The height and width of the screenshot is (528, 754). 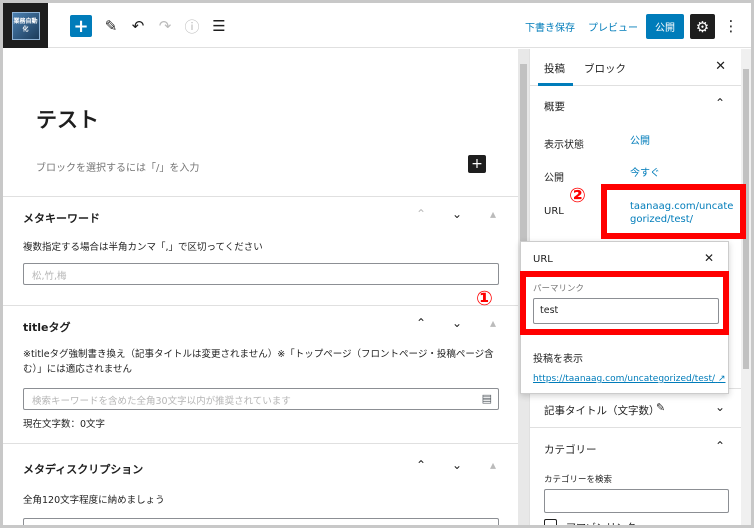 I want to click on category-item-label: アマゾンリンク, so click(x=601, y=522).